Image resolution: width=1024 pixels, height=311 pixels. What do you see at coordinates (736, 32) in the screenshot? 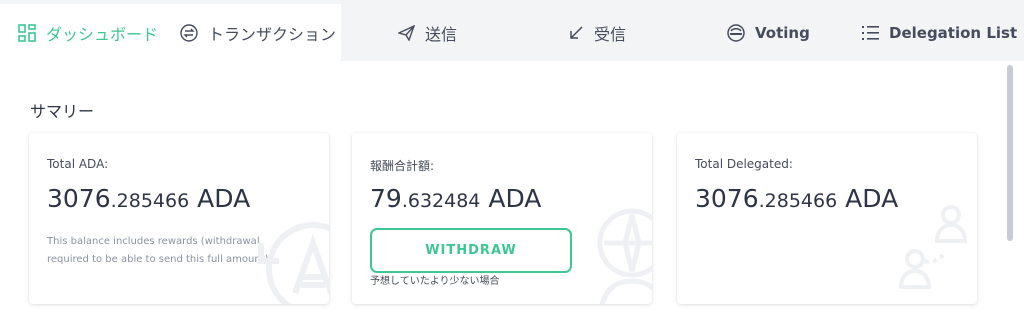
I see `voting-icon` at bounding box center [736, 32].